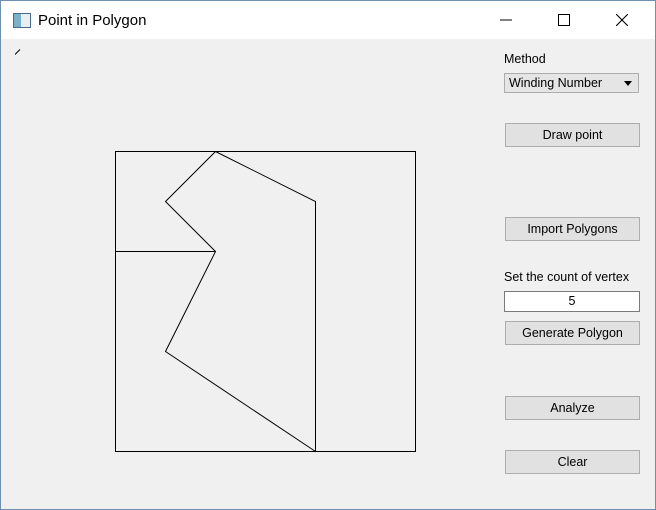 Image resolution: width=656 pixels, height=510 pixels. What do you see at coordinates (572, 408) in the screenshot?
I see `analyze-button: Analyze` at bounding box center [572, 408].